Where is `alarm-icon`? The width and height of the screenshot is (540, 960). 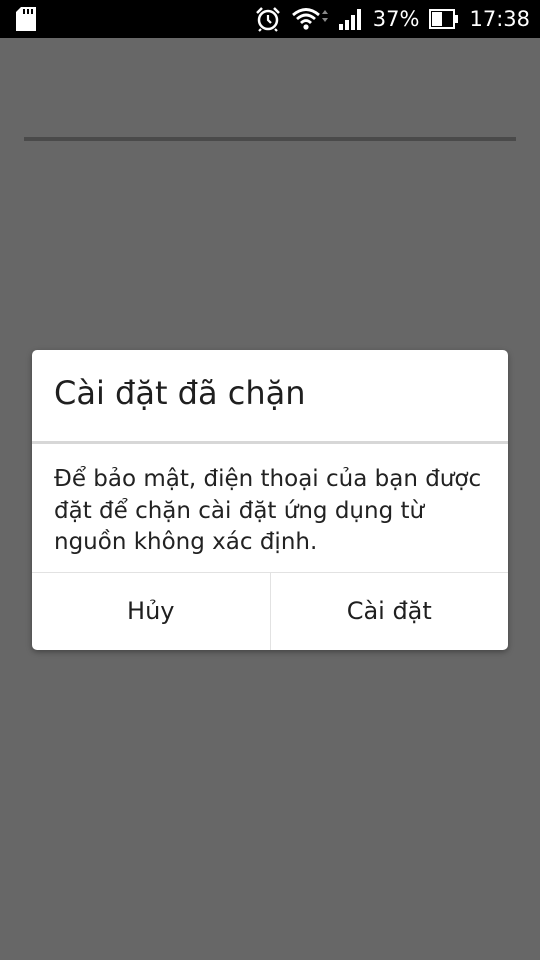 alarm-icon is located at coordinates (268, 19).